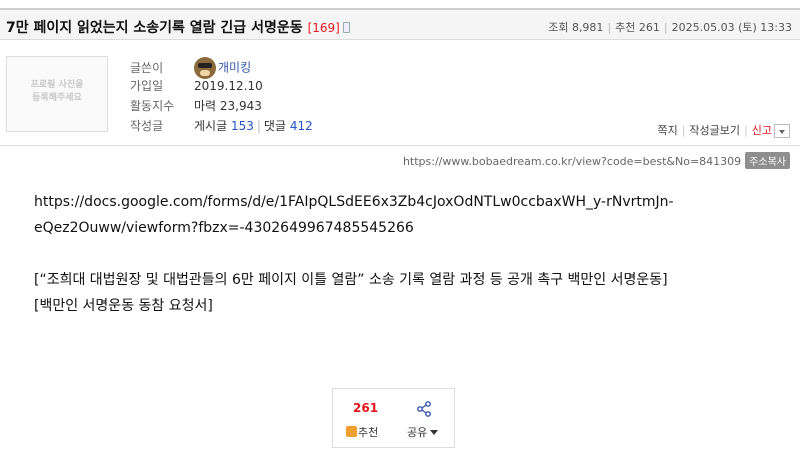 Image resolution: width=800 pixels, height=459 pixels. I want to click on activity-label: 활동지수, so click(152, 106).